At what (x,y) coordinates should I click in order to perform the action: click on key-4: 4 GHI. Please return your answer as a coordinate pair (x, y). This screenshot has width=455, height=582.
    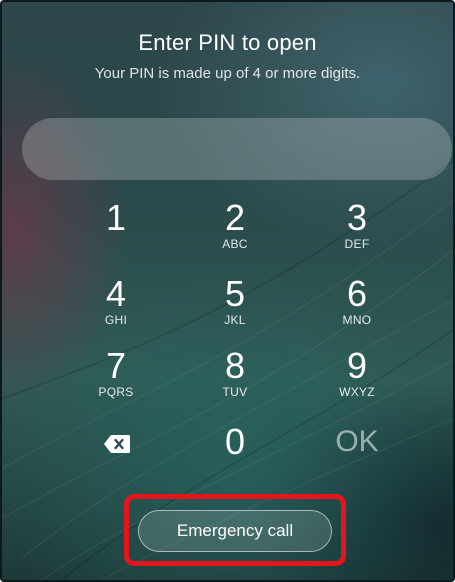
    Looking at the image, I should click on (116, 306).